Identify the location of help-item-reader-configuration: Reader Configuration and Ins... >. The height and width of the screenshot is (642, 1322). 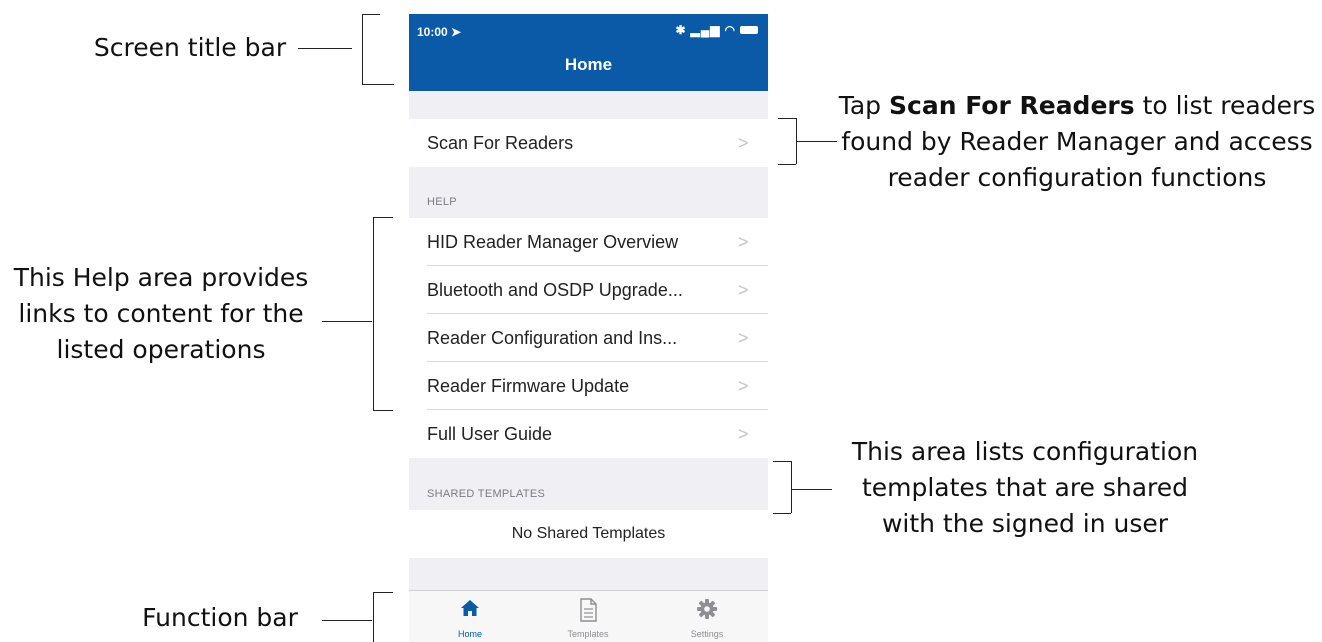
(588, 338).